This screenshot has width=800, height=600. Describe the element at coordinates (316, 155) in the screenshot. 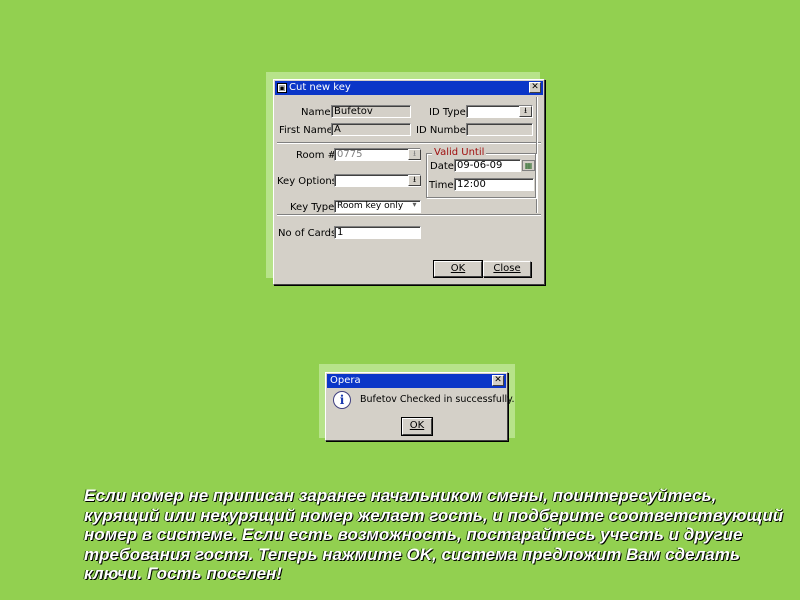

I see `room-label: Room #` at that location.